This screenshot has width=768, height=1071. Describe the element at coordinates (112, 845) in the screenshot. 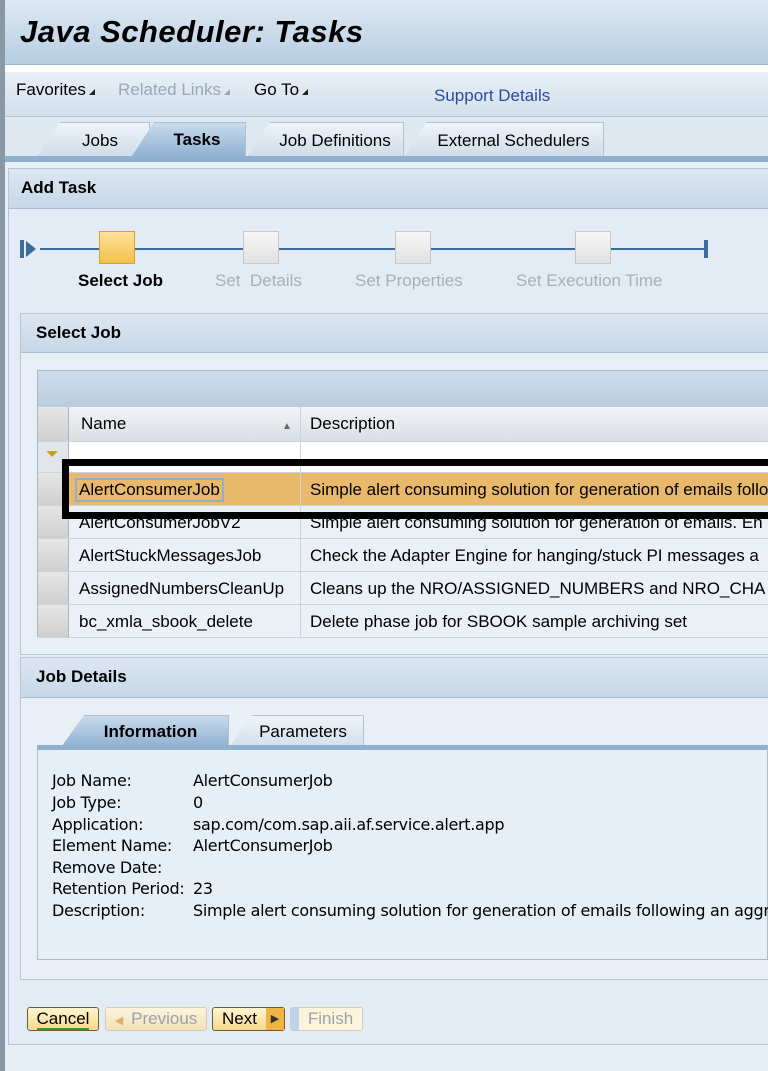

I see `field-label: Element Name:` at that location.